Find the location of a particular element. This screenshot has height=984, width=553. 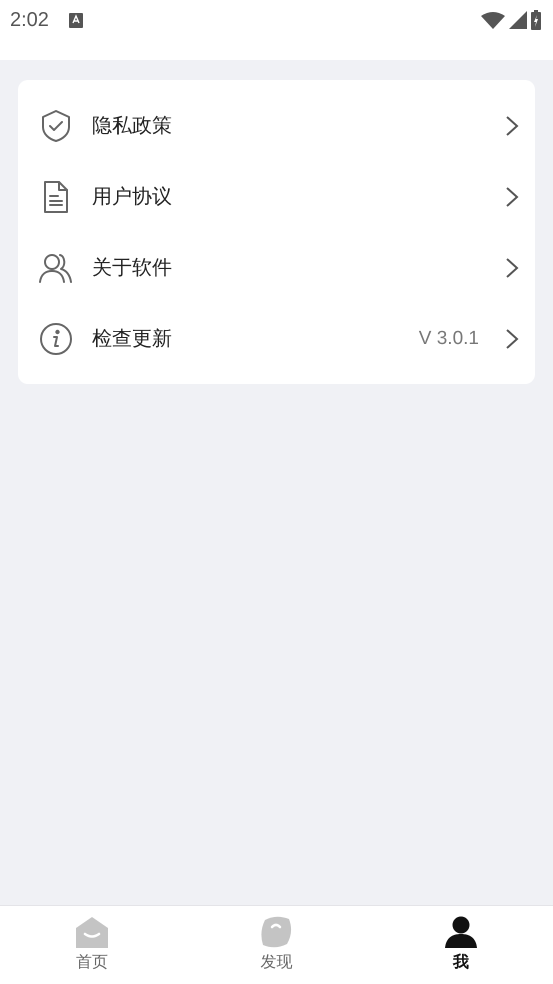

signal-icon is located at coordinates (518, 20).